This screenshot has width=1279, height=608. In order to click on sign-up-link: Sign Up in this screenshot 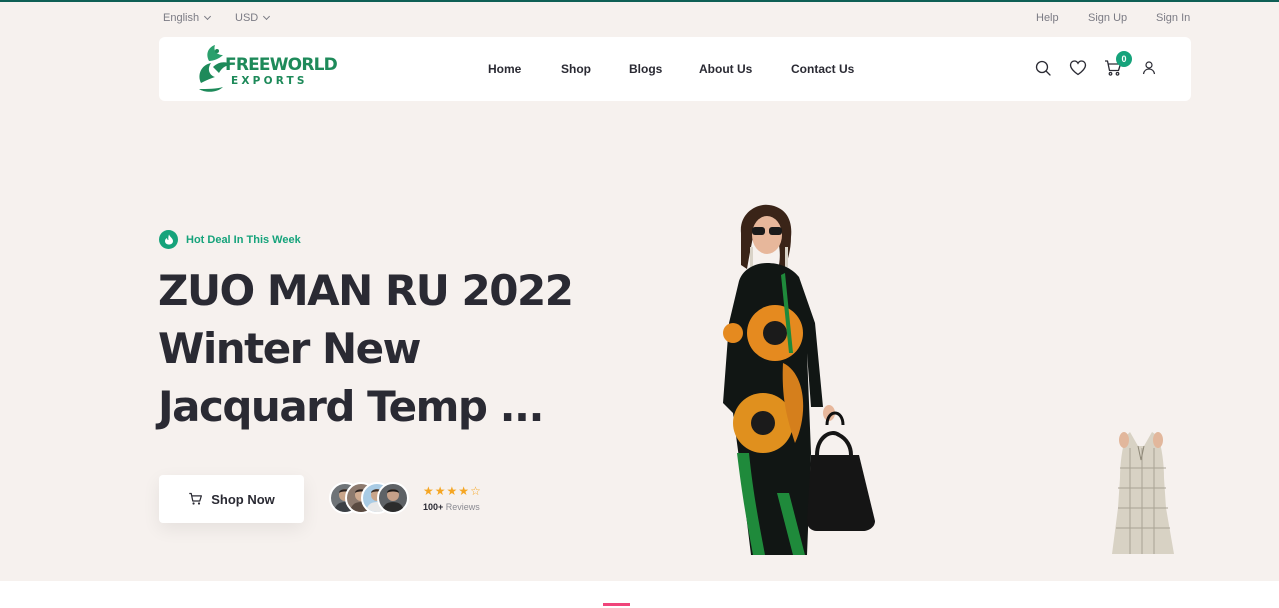, I will do `click(1107, 18)`.